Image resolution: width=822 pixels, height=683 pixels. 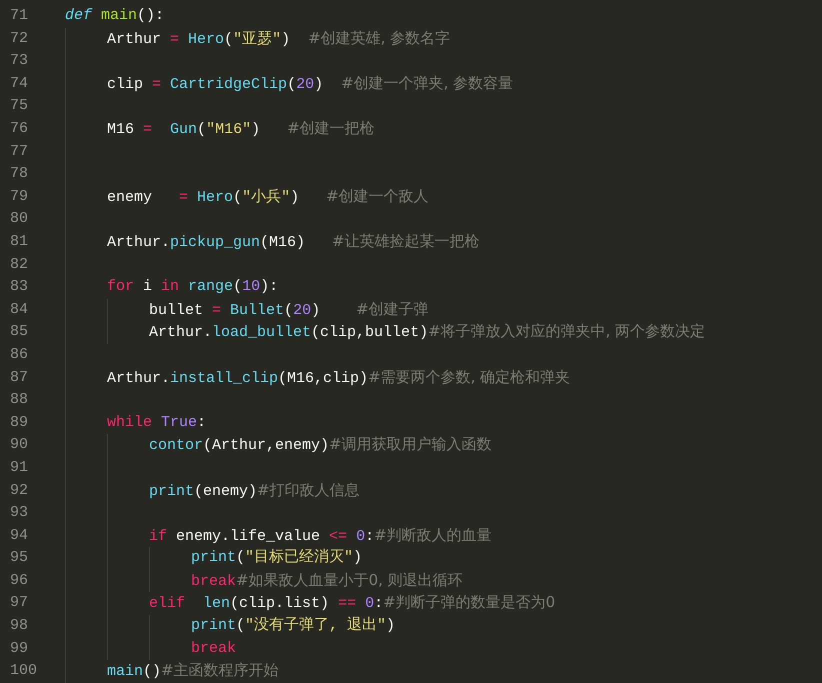 What do you see at coordinates (338, 377) in the screenshot?
I see `code-line: Arthur.install_clip(M16,clip)#需要两个参数, 确定枪和弹夹` at bounding box center [338, 377].